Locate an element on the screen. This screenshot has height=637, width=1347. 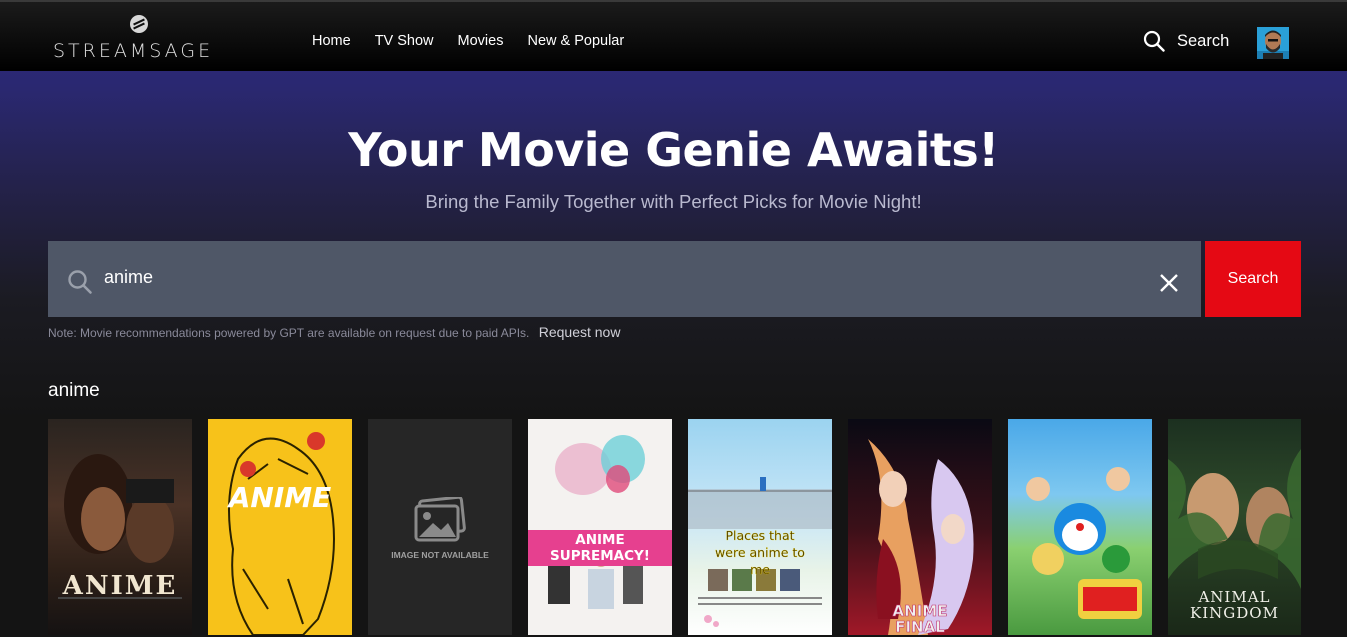
movie-poster: ANIMAL KINGDOM is located at coordinates (1234, 527).